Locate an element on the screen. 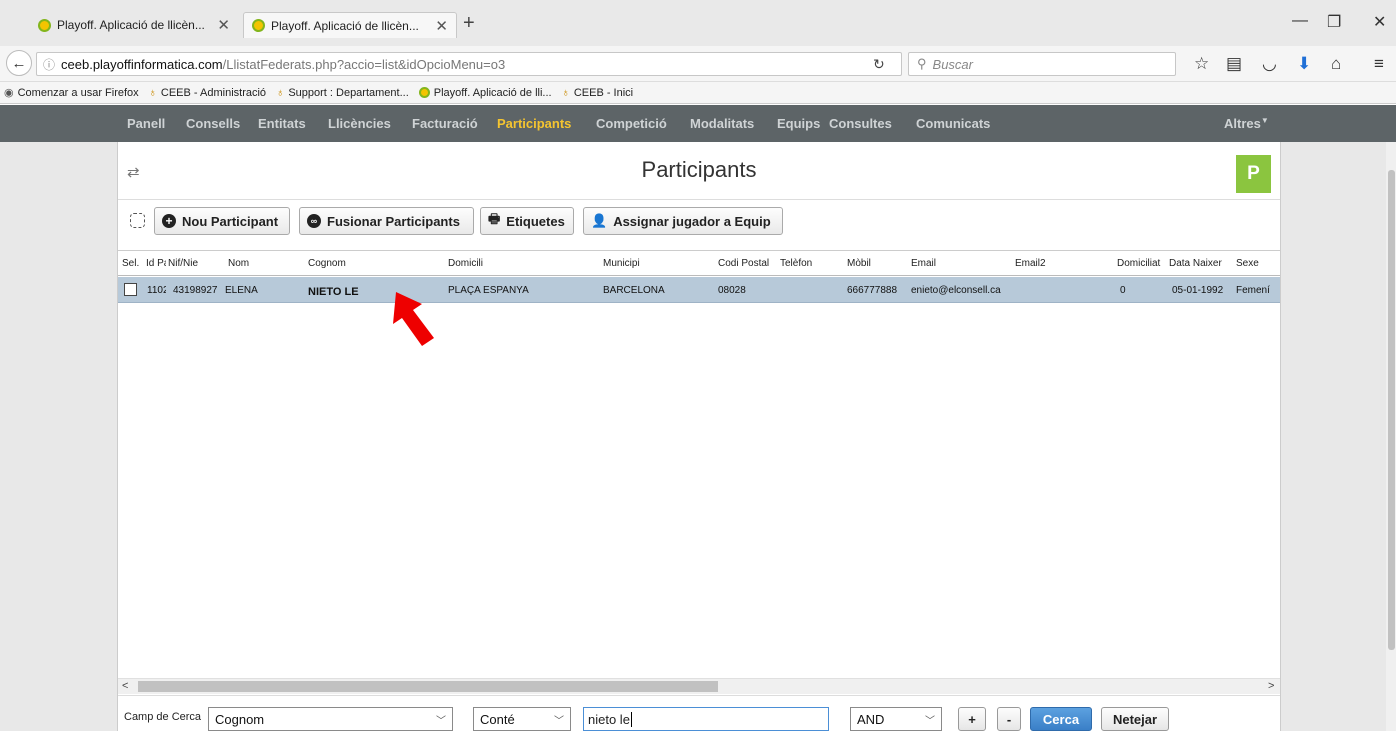  menu-item-consells: Consells is located at coordinates (213, 123).